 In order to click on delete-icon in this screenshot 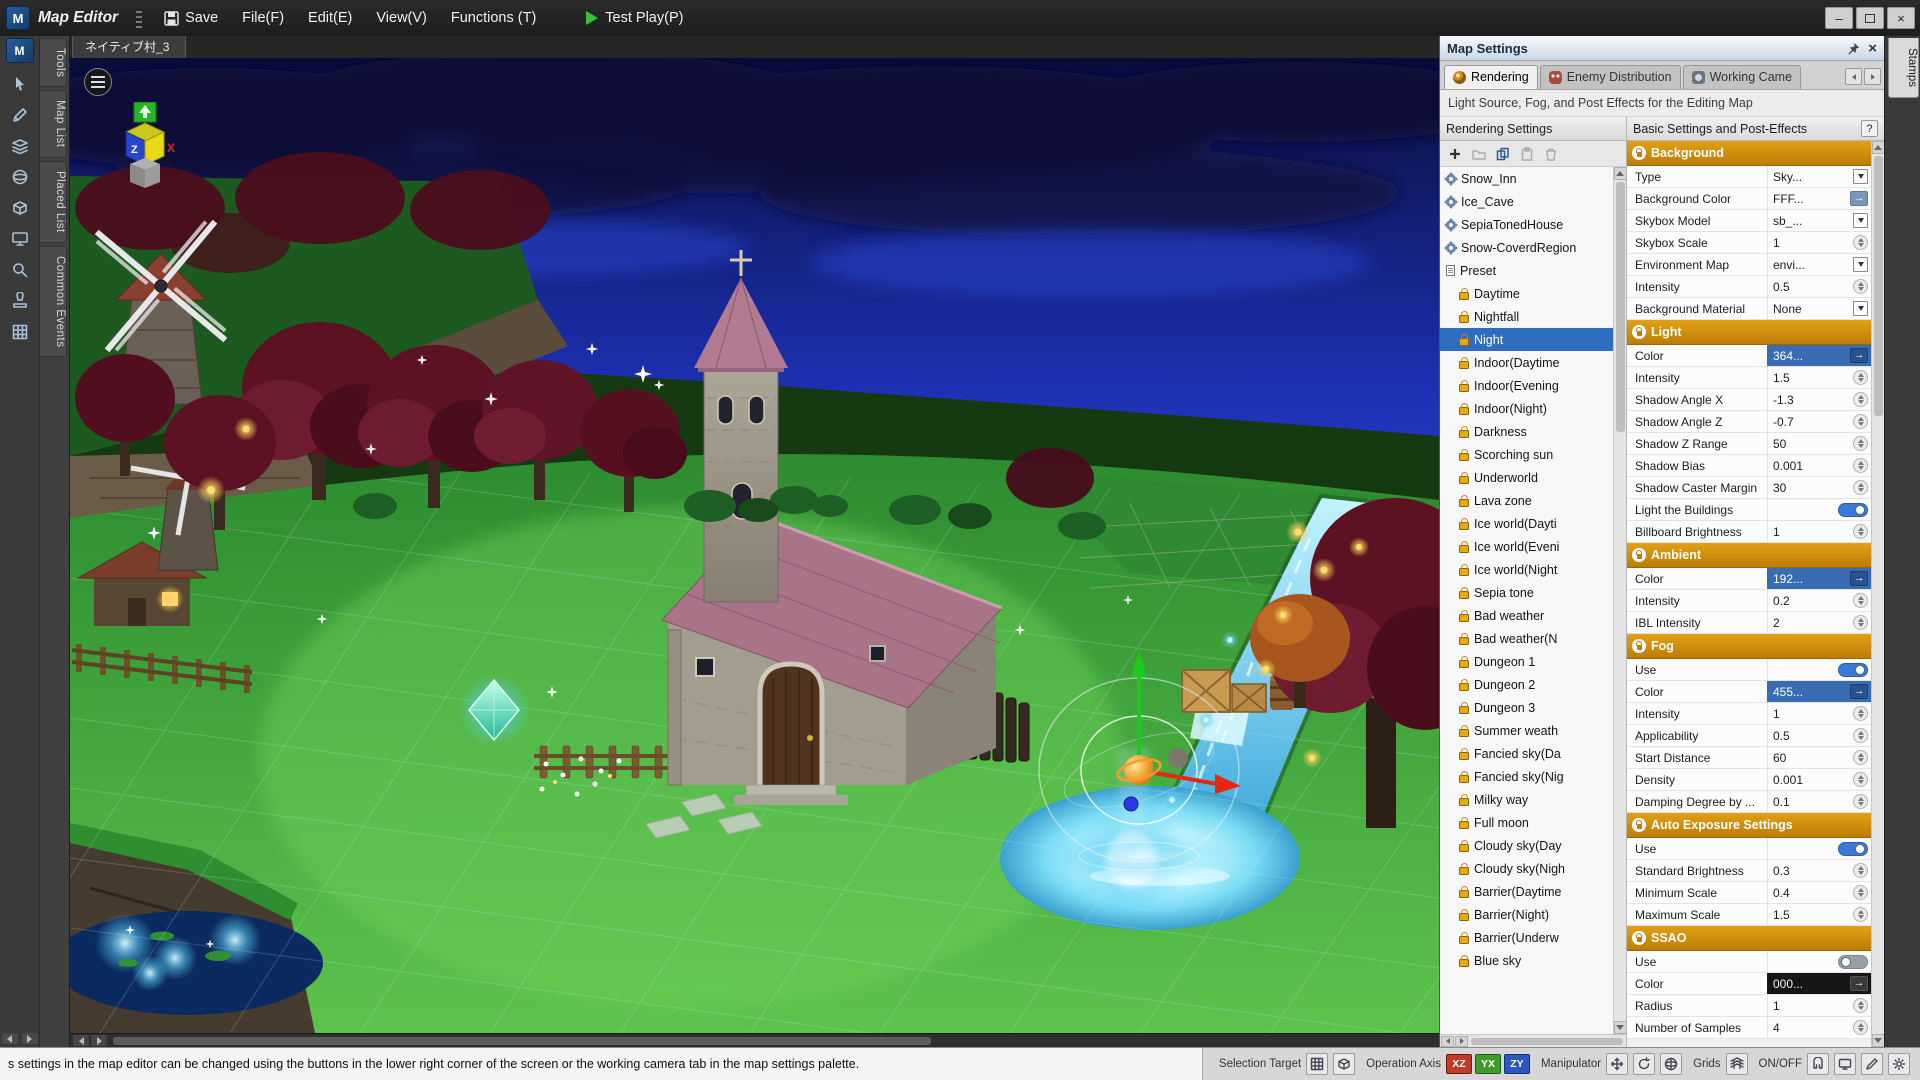, I will do `click(1550, 154)`.